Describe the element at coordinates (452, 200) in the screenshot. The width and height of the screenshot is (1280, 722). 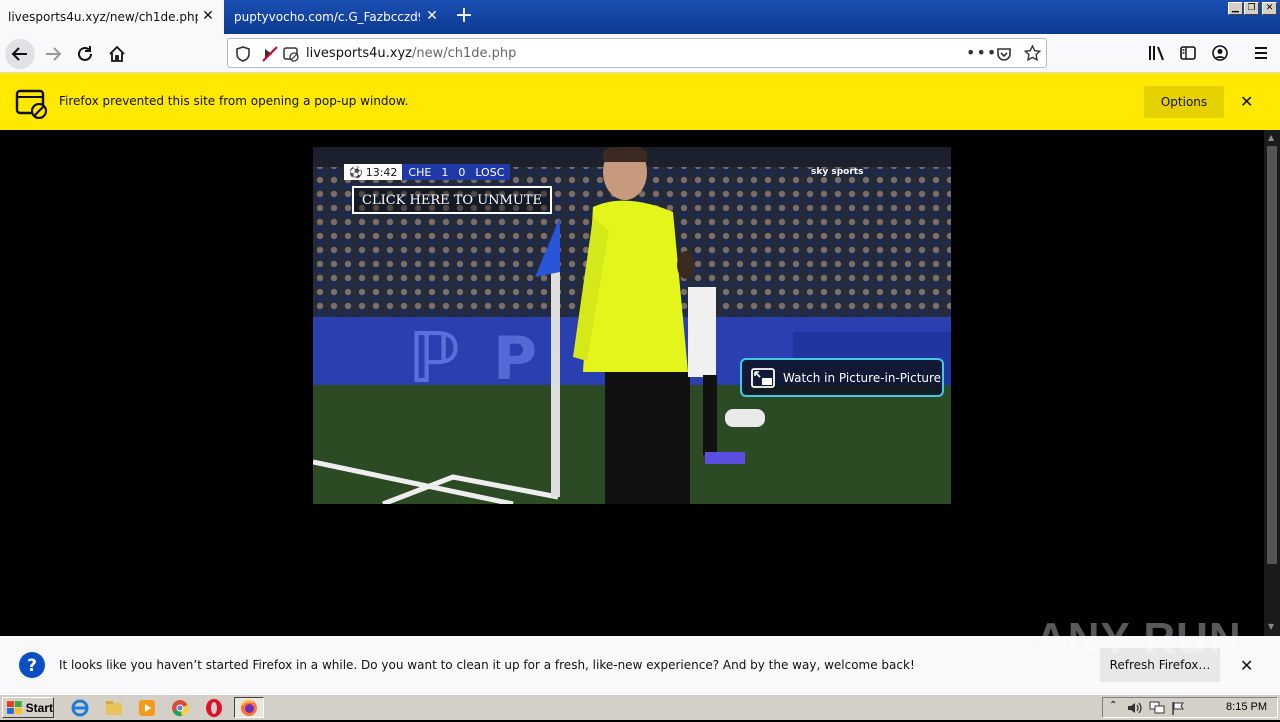
I see `unmute-button: CLICK HERE TO UNMUTE` at that location.